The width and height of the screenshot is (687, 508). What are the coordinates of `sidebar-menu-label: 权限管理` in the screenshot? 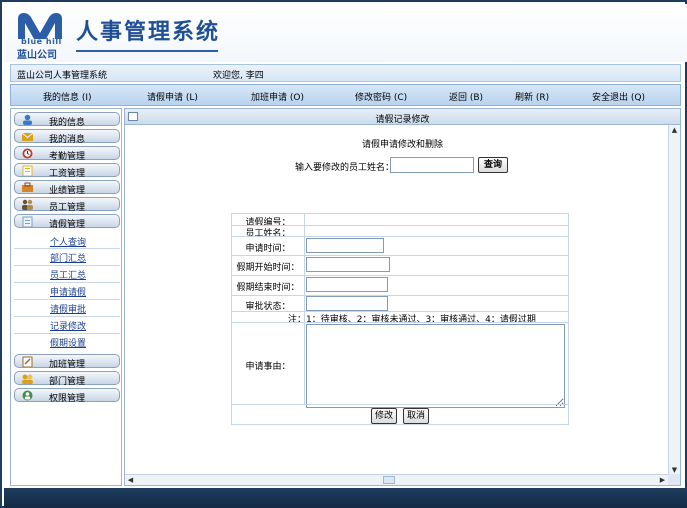 It's located at (67, 399).